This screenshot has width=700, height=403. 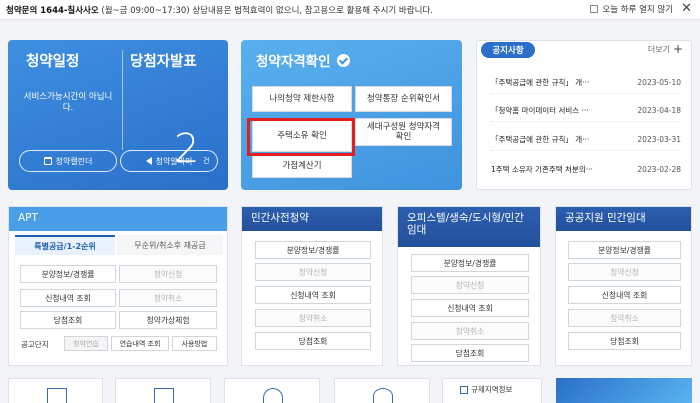 I want to click on apartment-icon, so click(x=164, y=395).